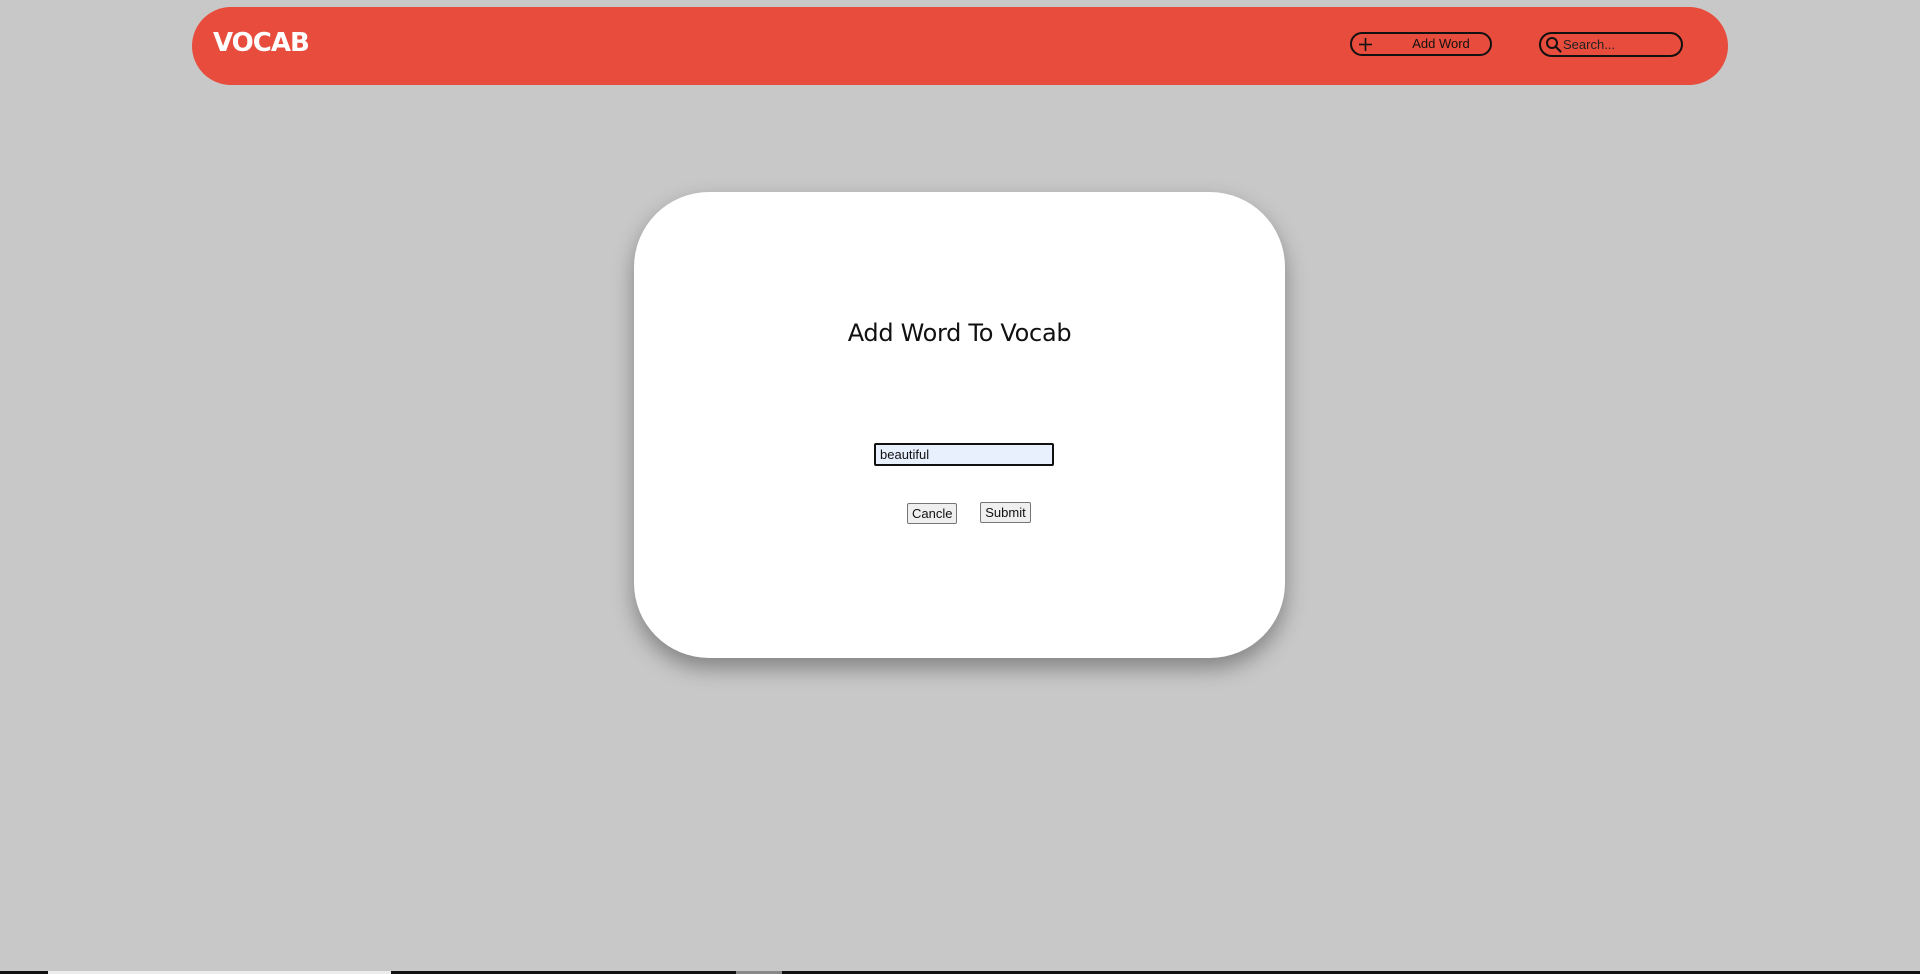 This screenshot has width=1920, height=974. I want to click on add-word-label: Add Word, so click(1441, 43).